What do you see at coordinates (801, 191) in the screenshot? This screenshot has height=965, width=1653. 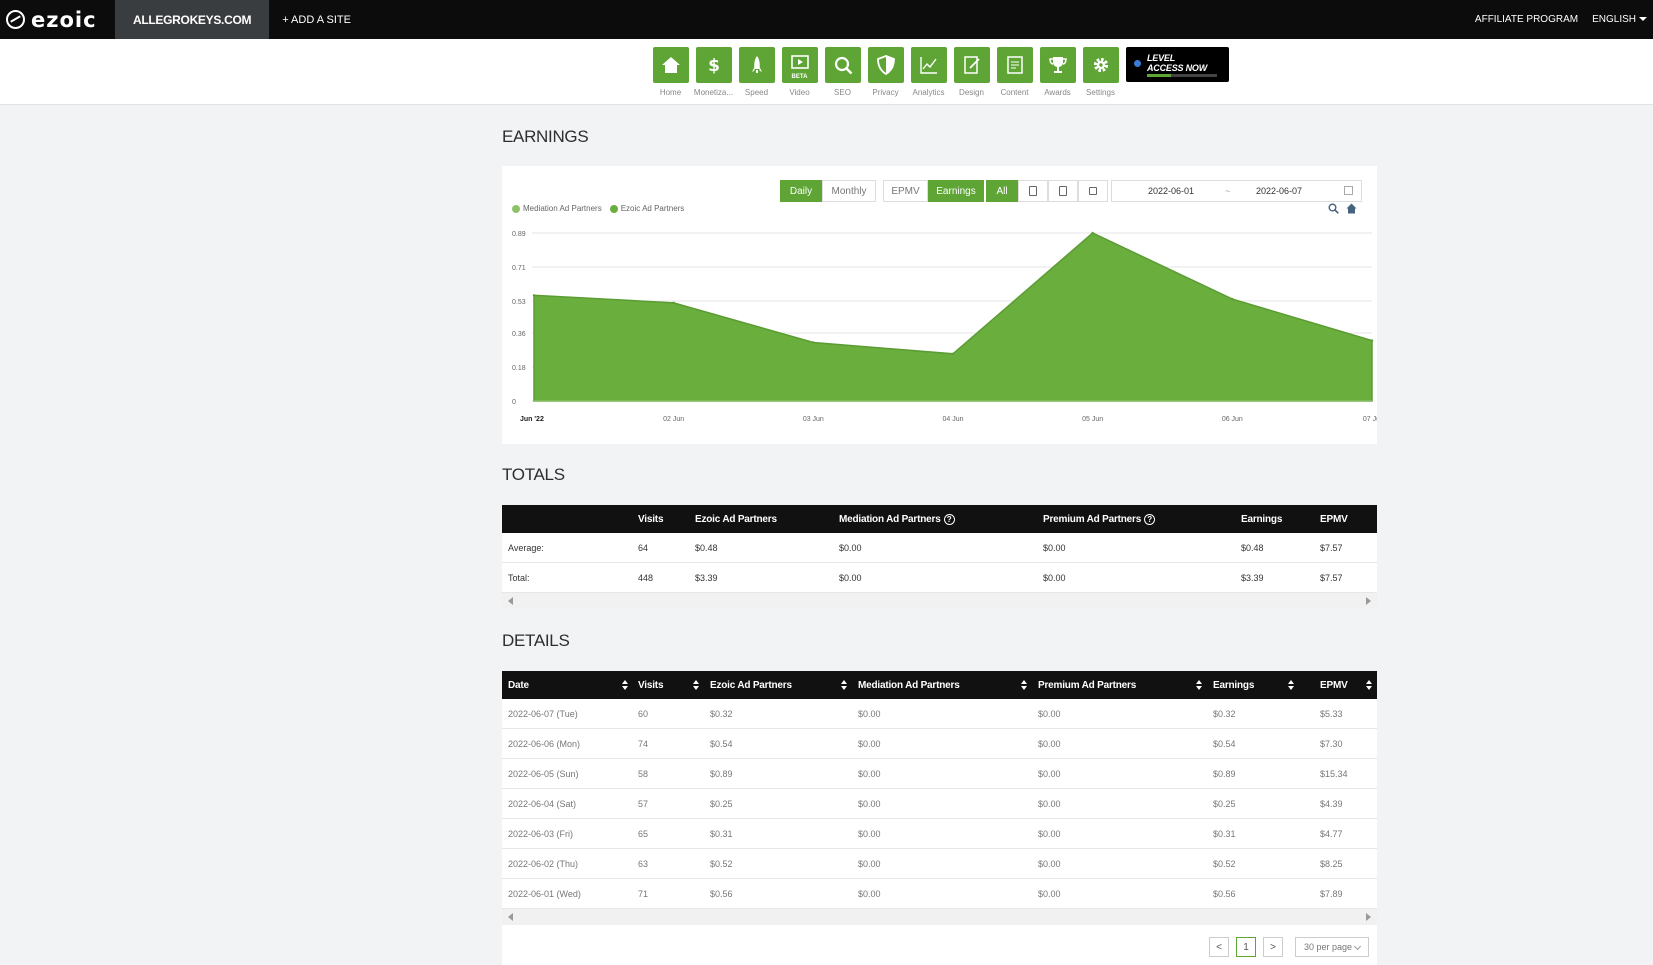 I see `daily-button: Daily` at bounding box center [801, 191].